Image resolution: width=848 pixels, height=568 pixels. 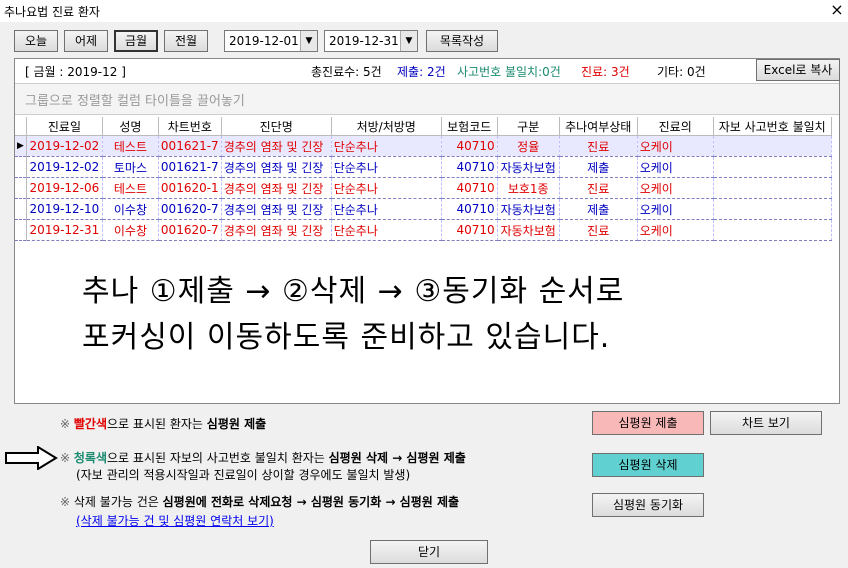 I want to click on date-from-field: 2019-12-01 ▼, so click(x=271, y=41).